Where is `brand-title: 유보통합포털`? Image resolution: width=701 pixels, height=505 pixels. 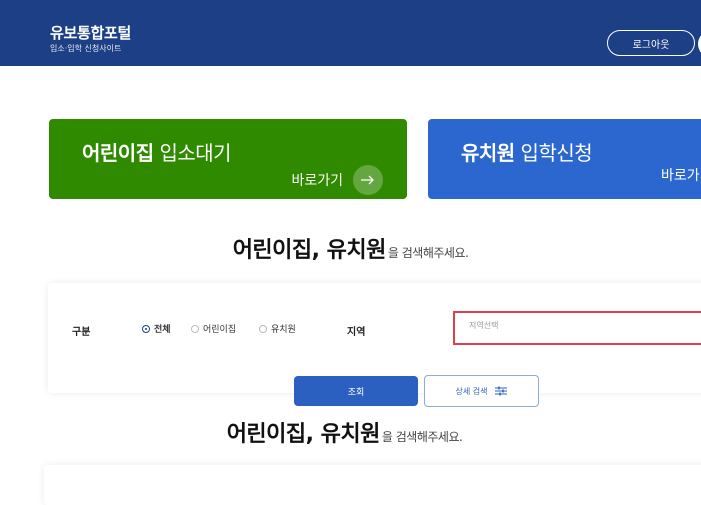
brand-title: 유보통합포털 is located at coordinates (91, 33).